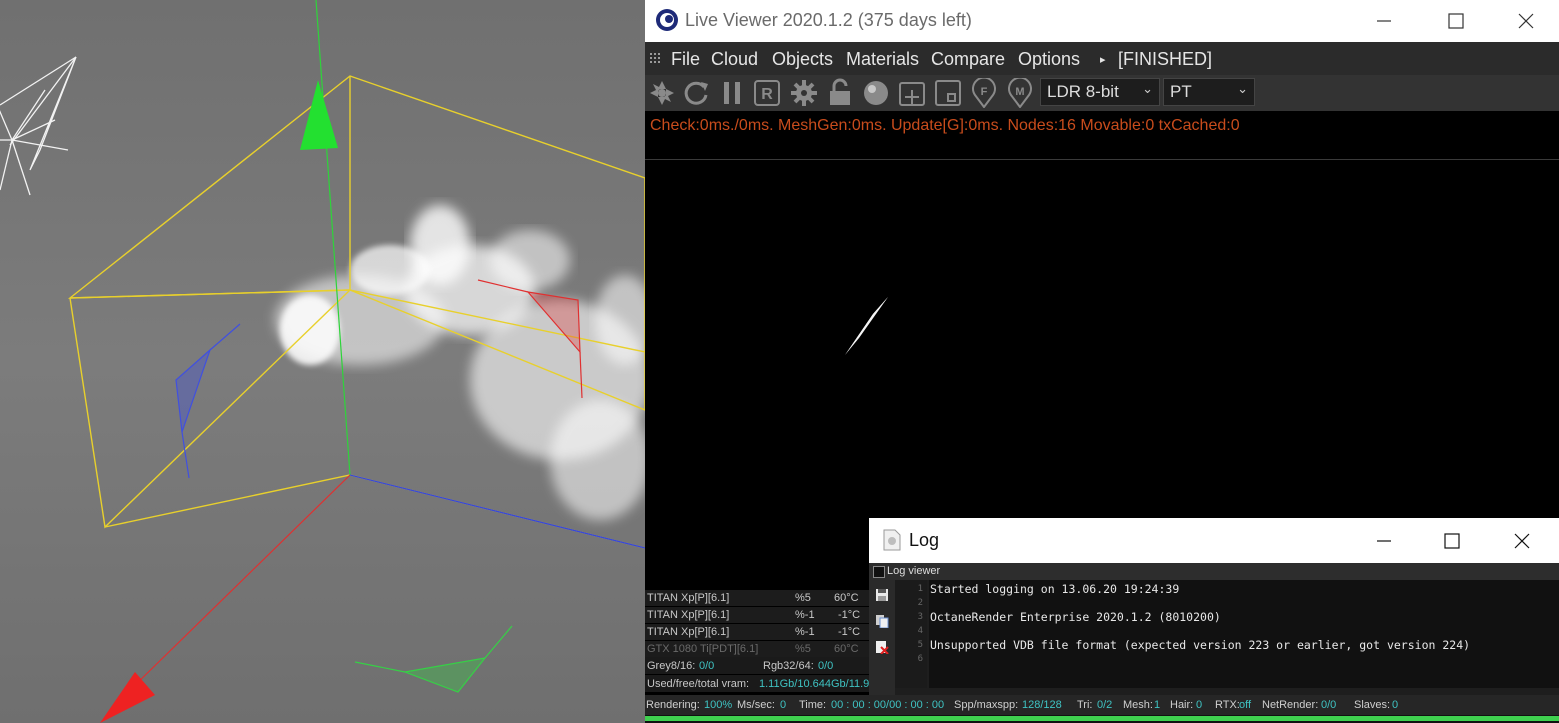 The width and height of the screenshot is (1559, 723). I want to click on r-box-icon: R, so click(767, 93).